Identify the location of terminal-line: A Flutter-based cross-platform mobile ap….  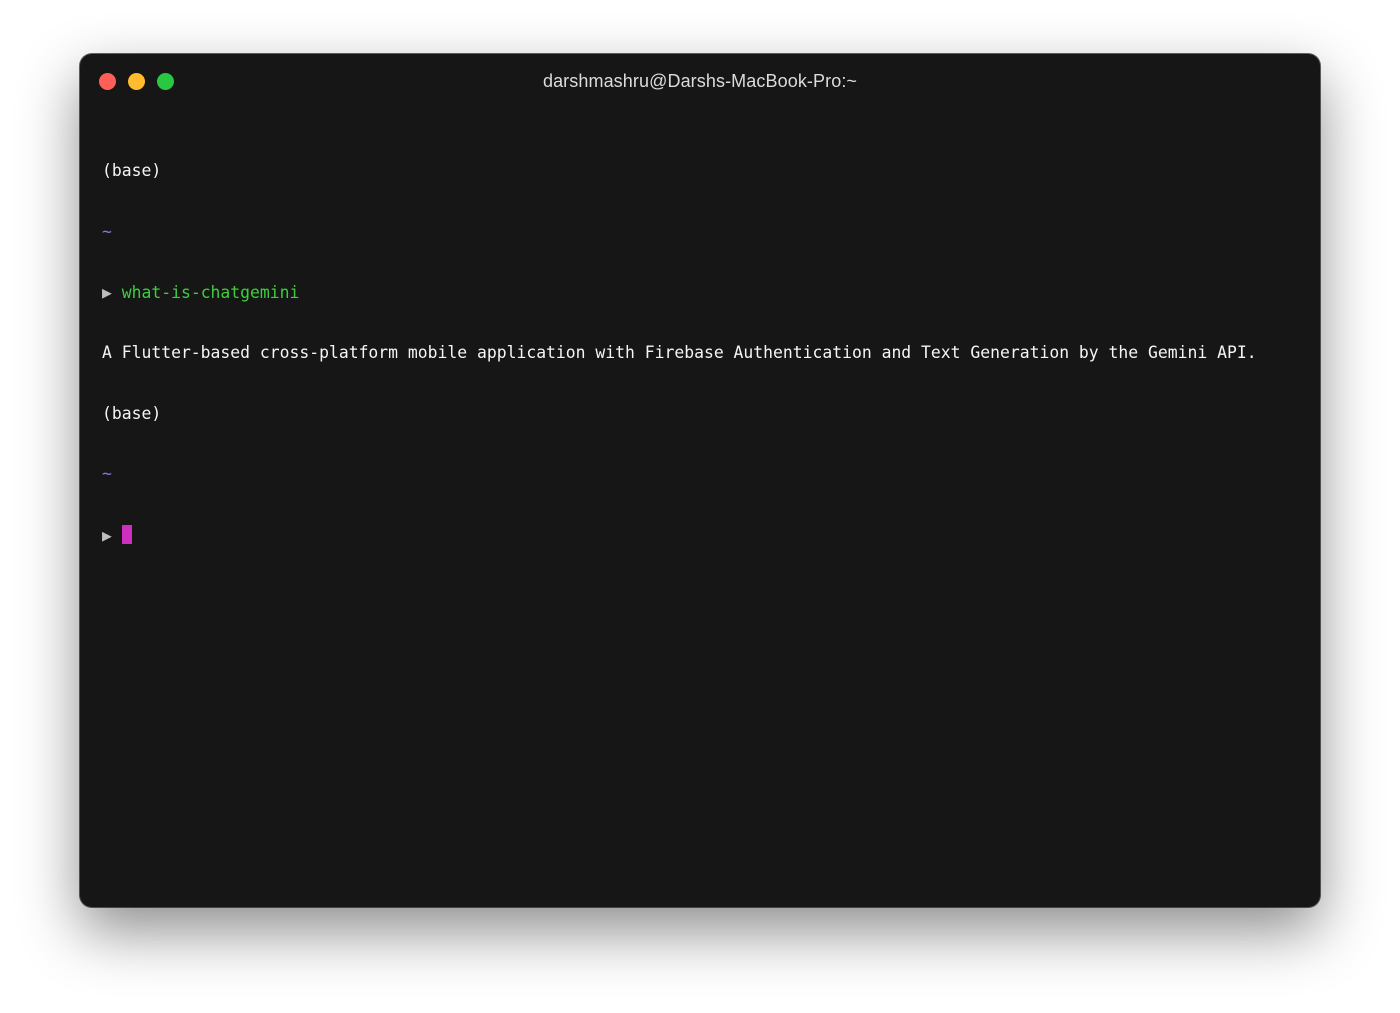
(706, 353).